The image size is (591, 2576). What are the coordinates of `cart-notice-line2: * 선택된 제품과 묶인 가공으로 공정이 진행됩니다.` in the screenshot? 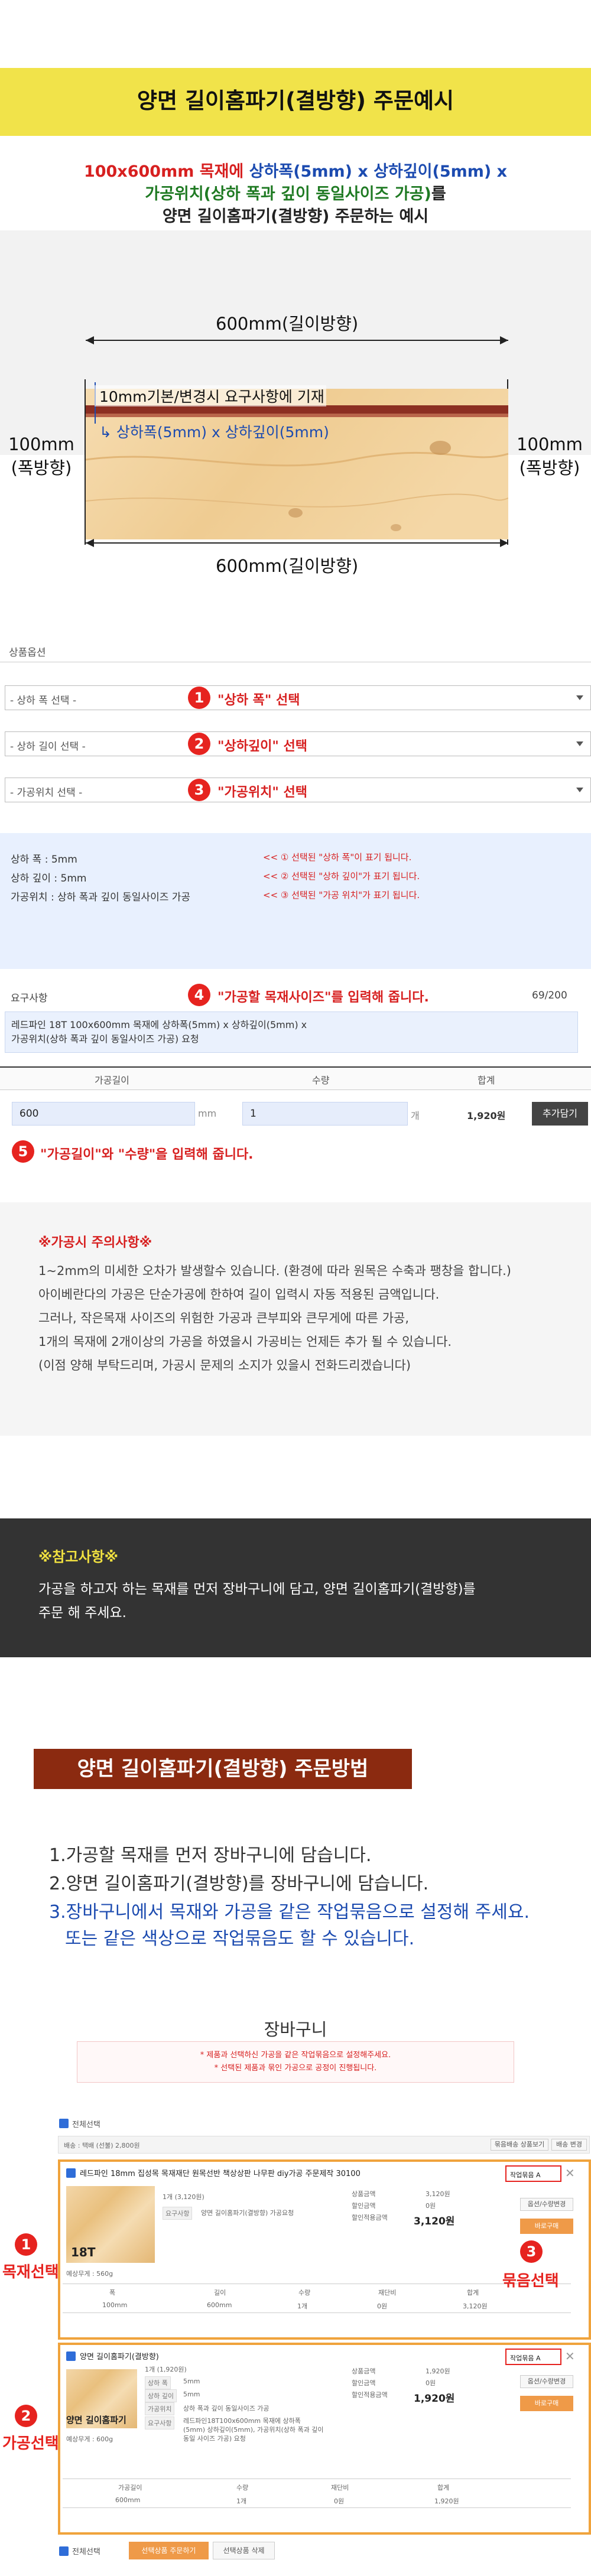 It's located at (295, 2068).